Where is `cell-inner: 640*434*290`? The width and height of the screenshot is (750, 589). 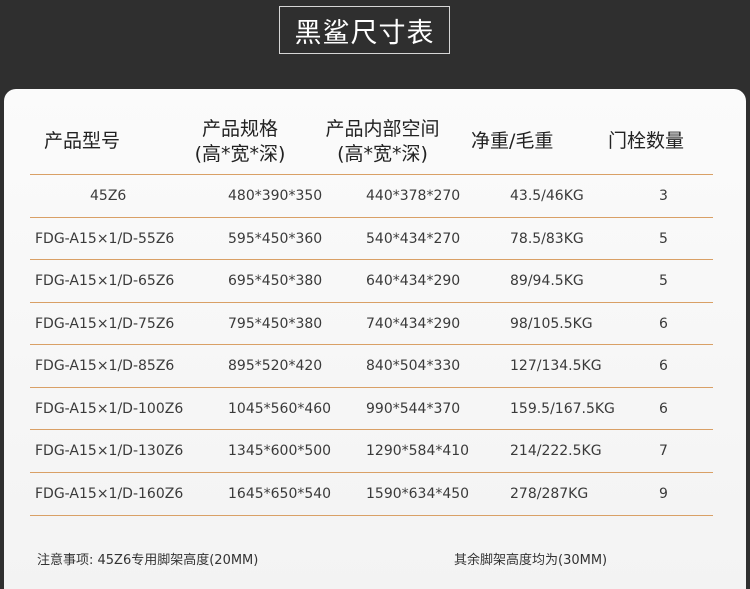
cell-inner: 640*434*290 is located at coordinates (413, 281).